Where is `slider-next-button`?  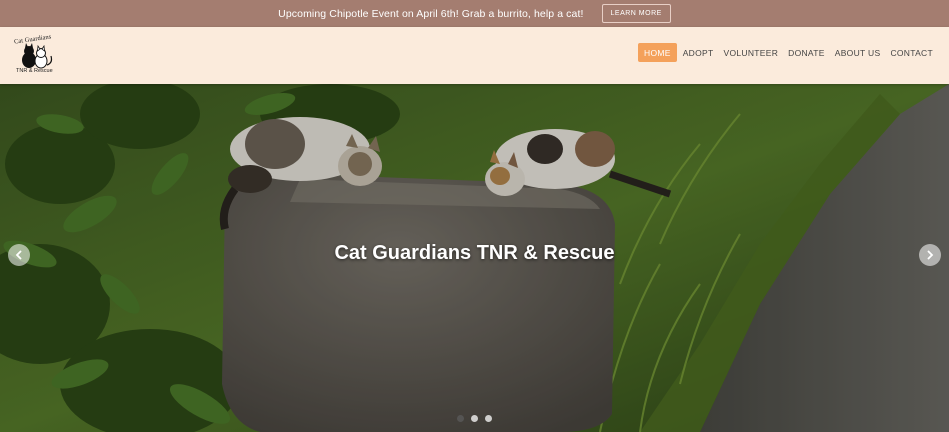 slider-next-button is located at coordinates (930, 255).